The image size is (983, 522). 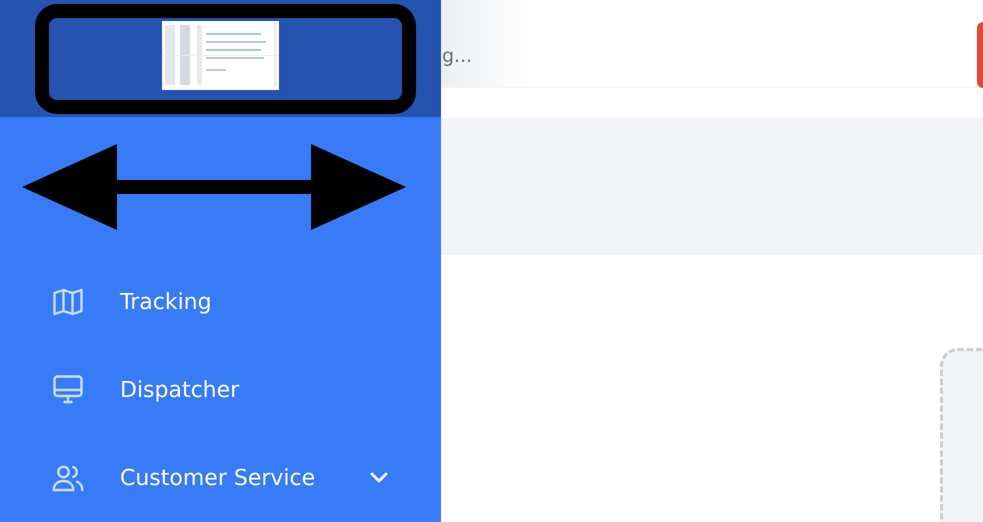 What do you see at coordinates (220, 390) in the screenshot?
I see `nav-item: Dispatcher` at bounding box center [220, 390].